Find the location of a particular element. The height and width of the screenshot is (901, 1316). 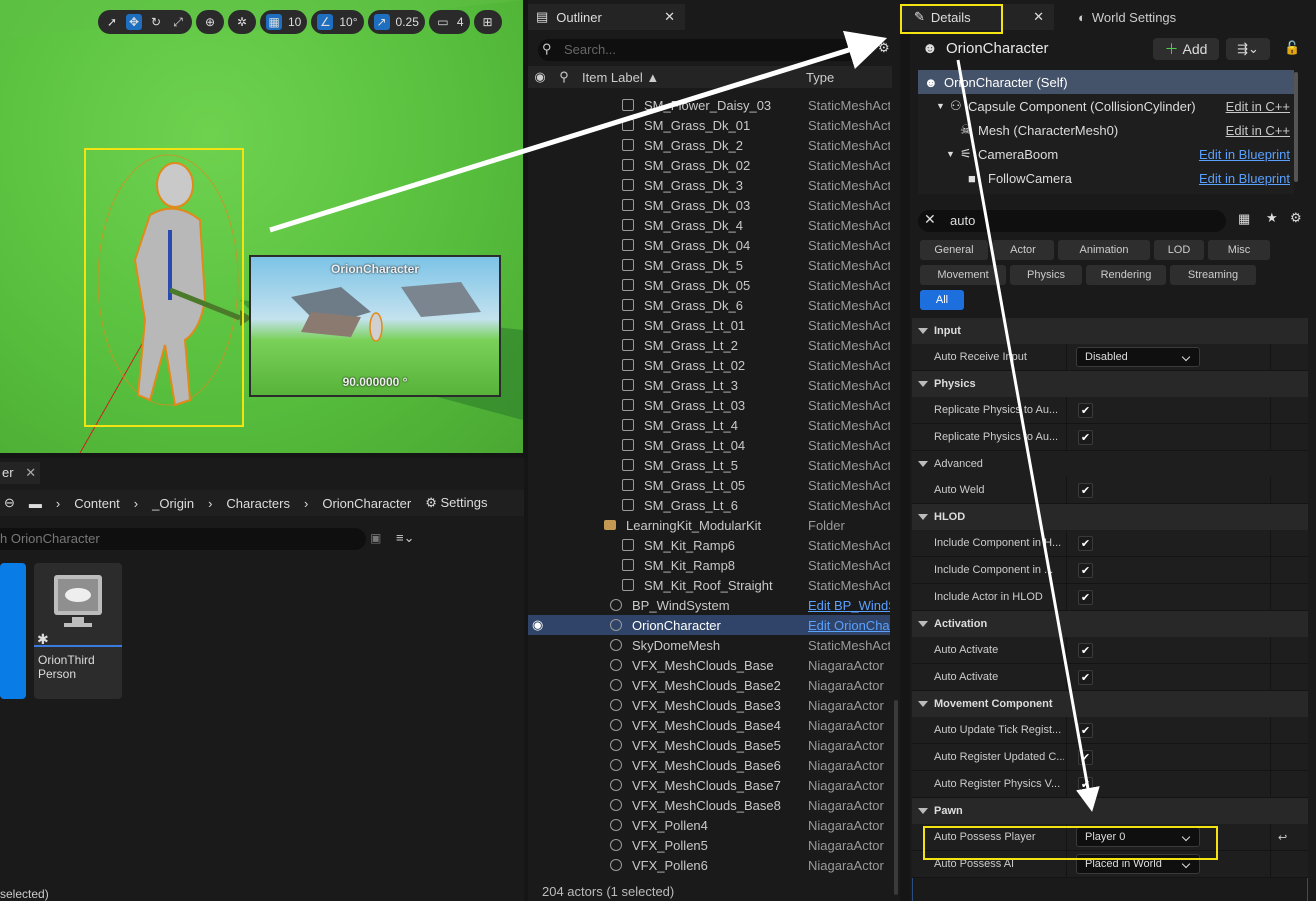

outliner-row: SM_Grass_Lt_01 StaticMeshAct is located at coordinates (709, 325).